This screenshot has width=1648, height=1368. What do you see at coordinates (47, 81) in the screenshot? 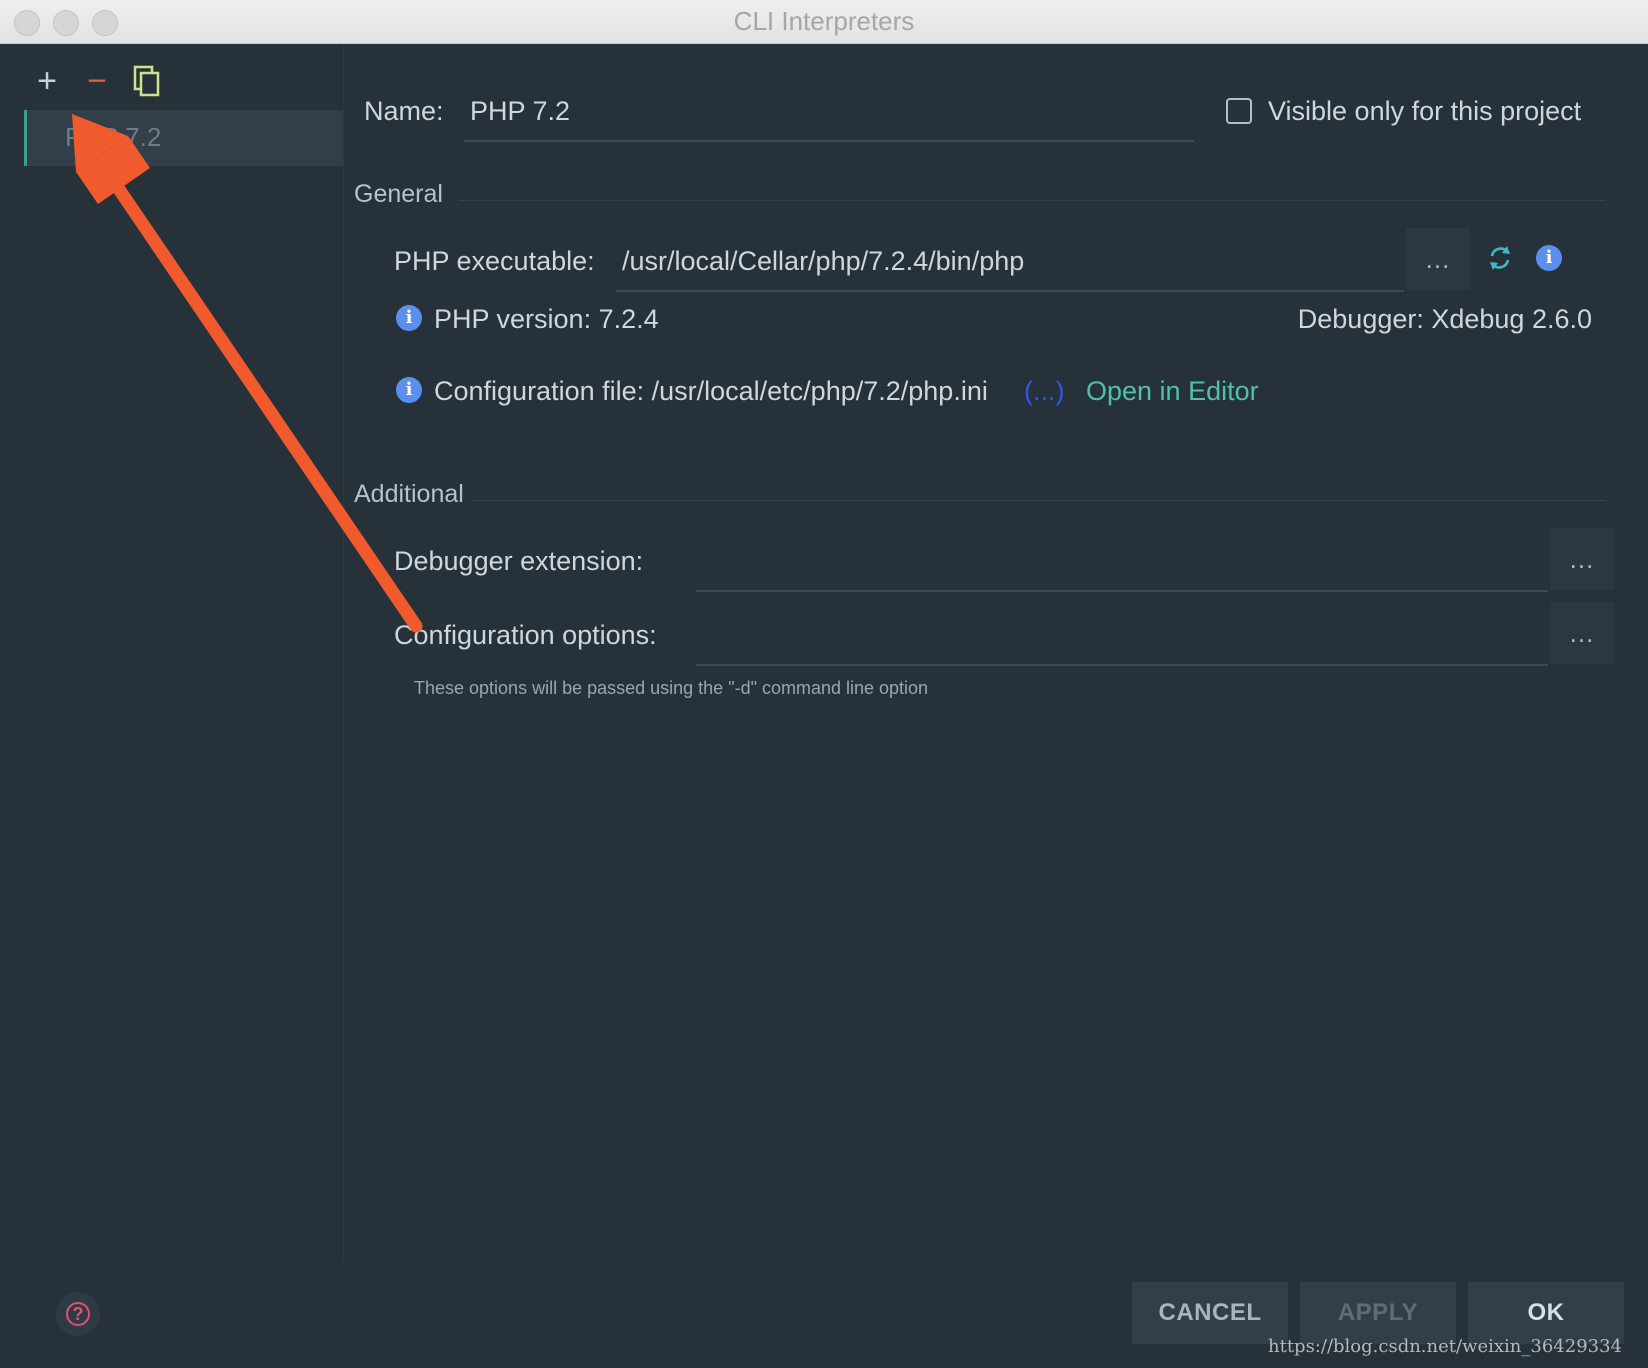
I see `plus-icon: +` at bounding box center [47, 81].